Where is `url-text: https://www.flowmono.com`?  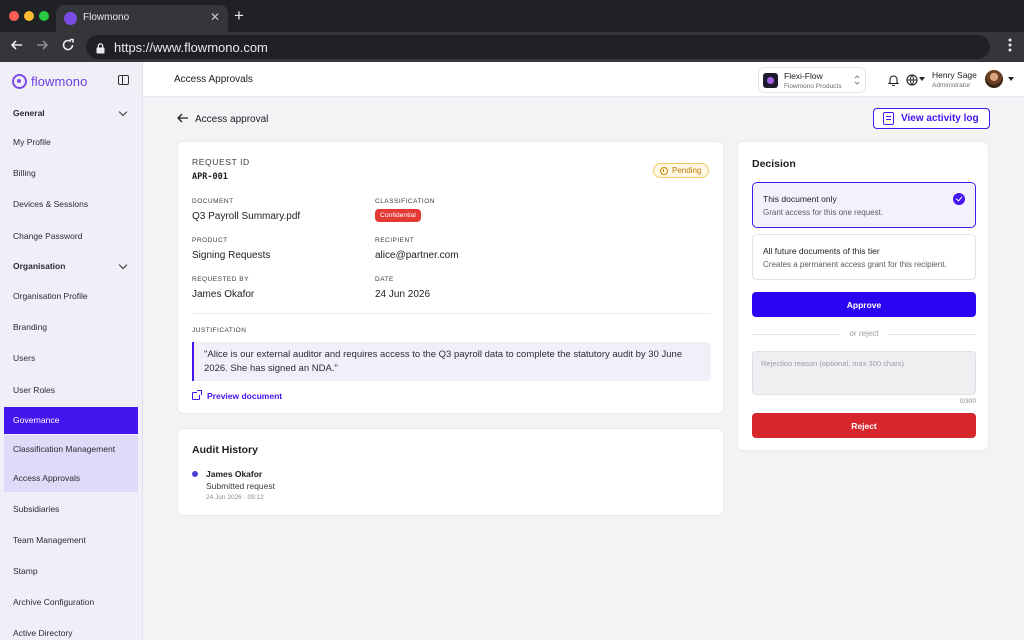 url-text: https://www.flowmono.com is located at coordinates (191, 47).